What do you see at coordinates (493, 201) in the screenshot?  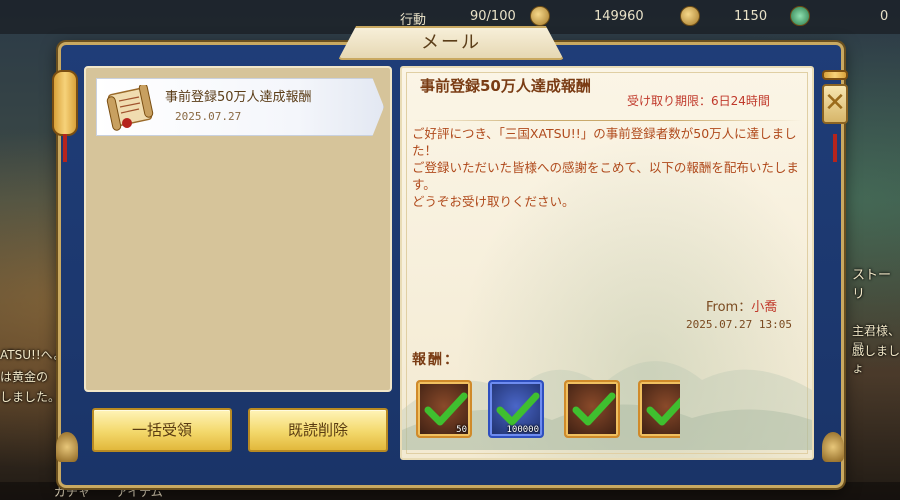 I see `mail-body-line: どうぞお受け取りください。` at bounding box center [493, 201].